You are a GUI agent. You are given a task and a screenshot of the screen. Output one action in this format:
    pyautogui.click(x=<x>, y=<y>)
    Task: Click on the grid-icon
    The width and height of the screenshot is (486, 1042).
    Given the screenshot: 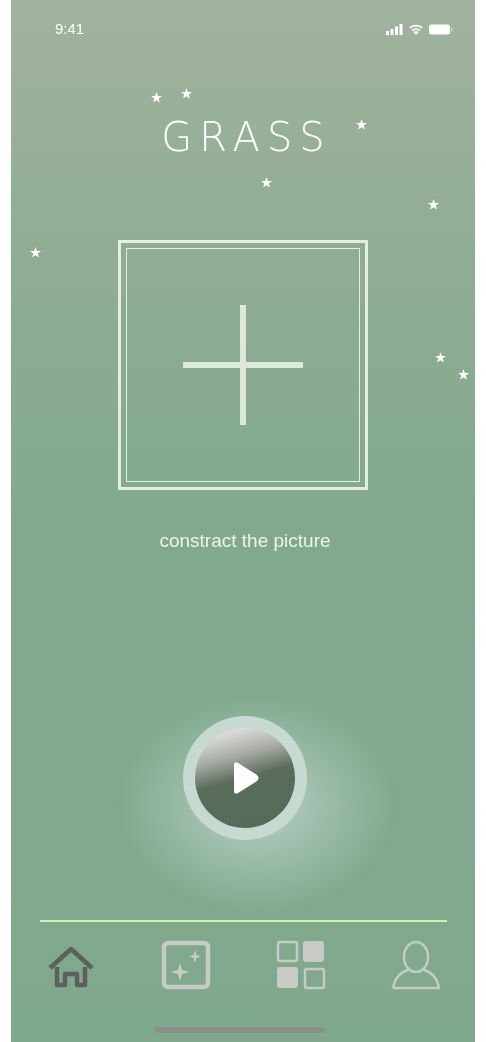 What is the action you would take?
    pyautogui.click(x=300, y=965)
    